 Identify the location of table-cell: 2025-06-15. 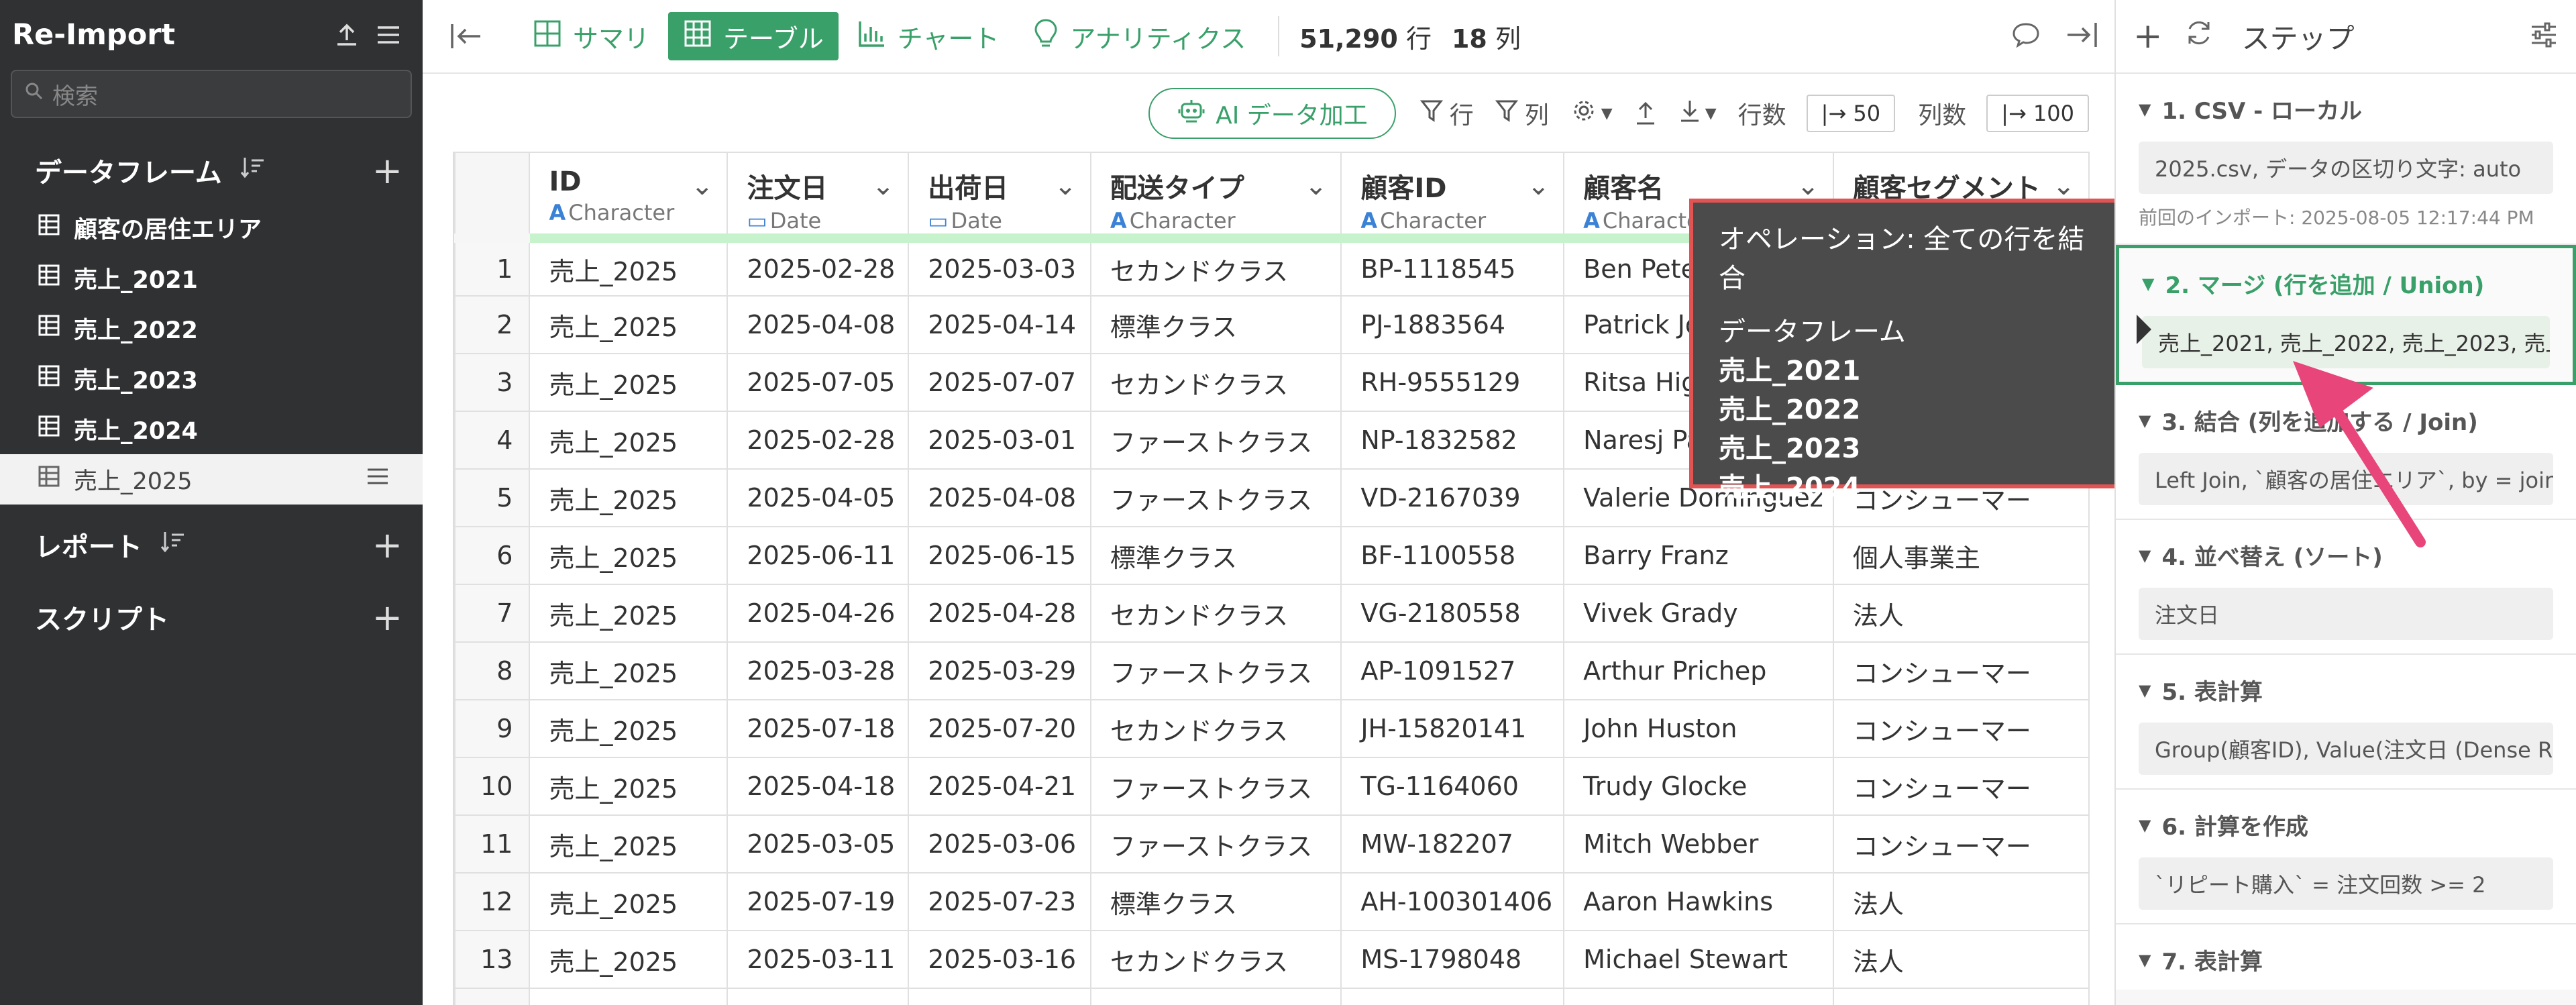
(999, 555).